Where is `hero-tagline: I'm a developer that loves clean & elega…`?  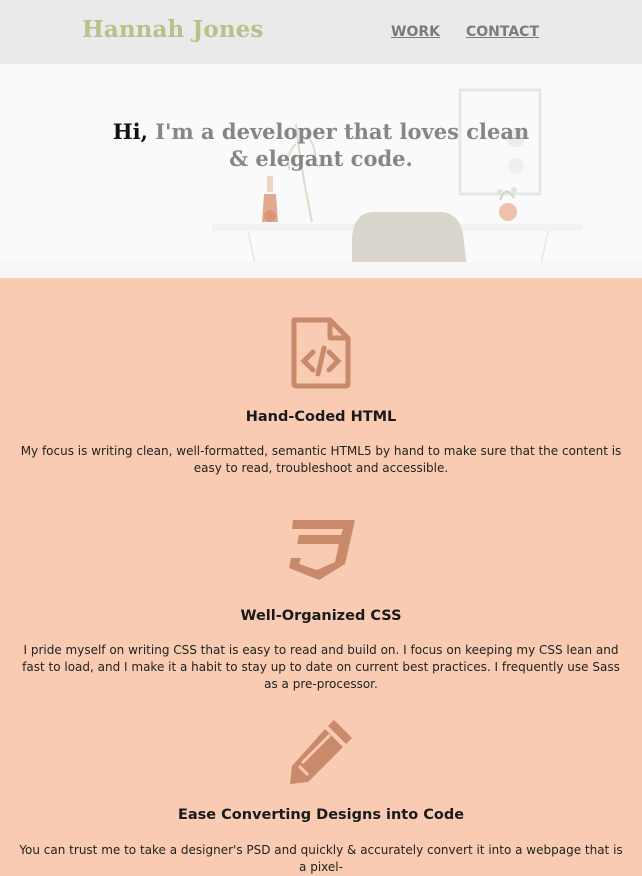
hero-tagline: I'm a developer that loves clean & elega… is located at coordinates (342, 145).